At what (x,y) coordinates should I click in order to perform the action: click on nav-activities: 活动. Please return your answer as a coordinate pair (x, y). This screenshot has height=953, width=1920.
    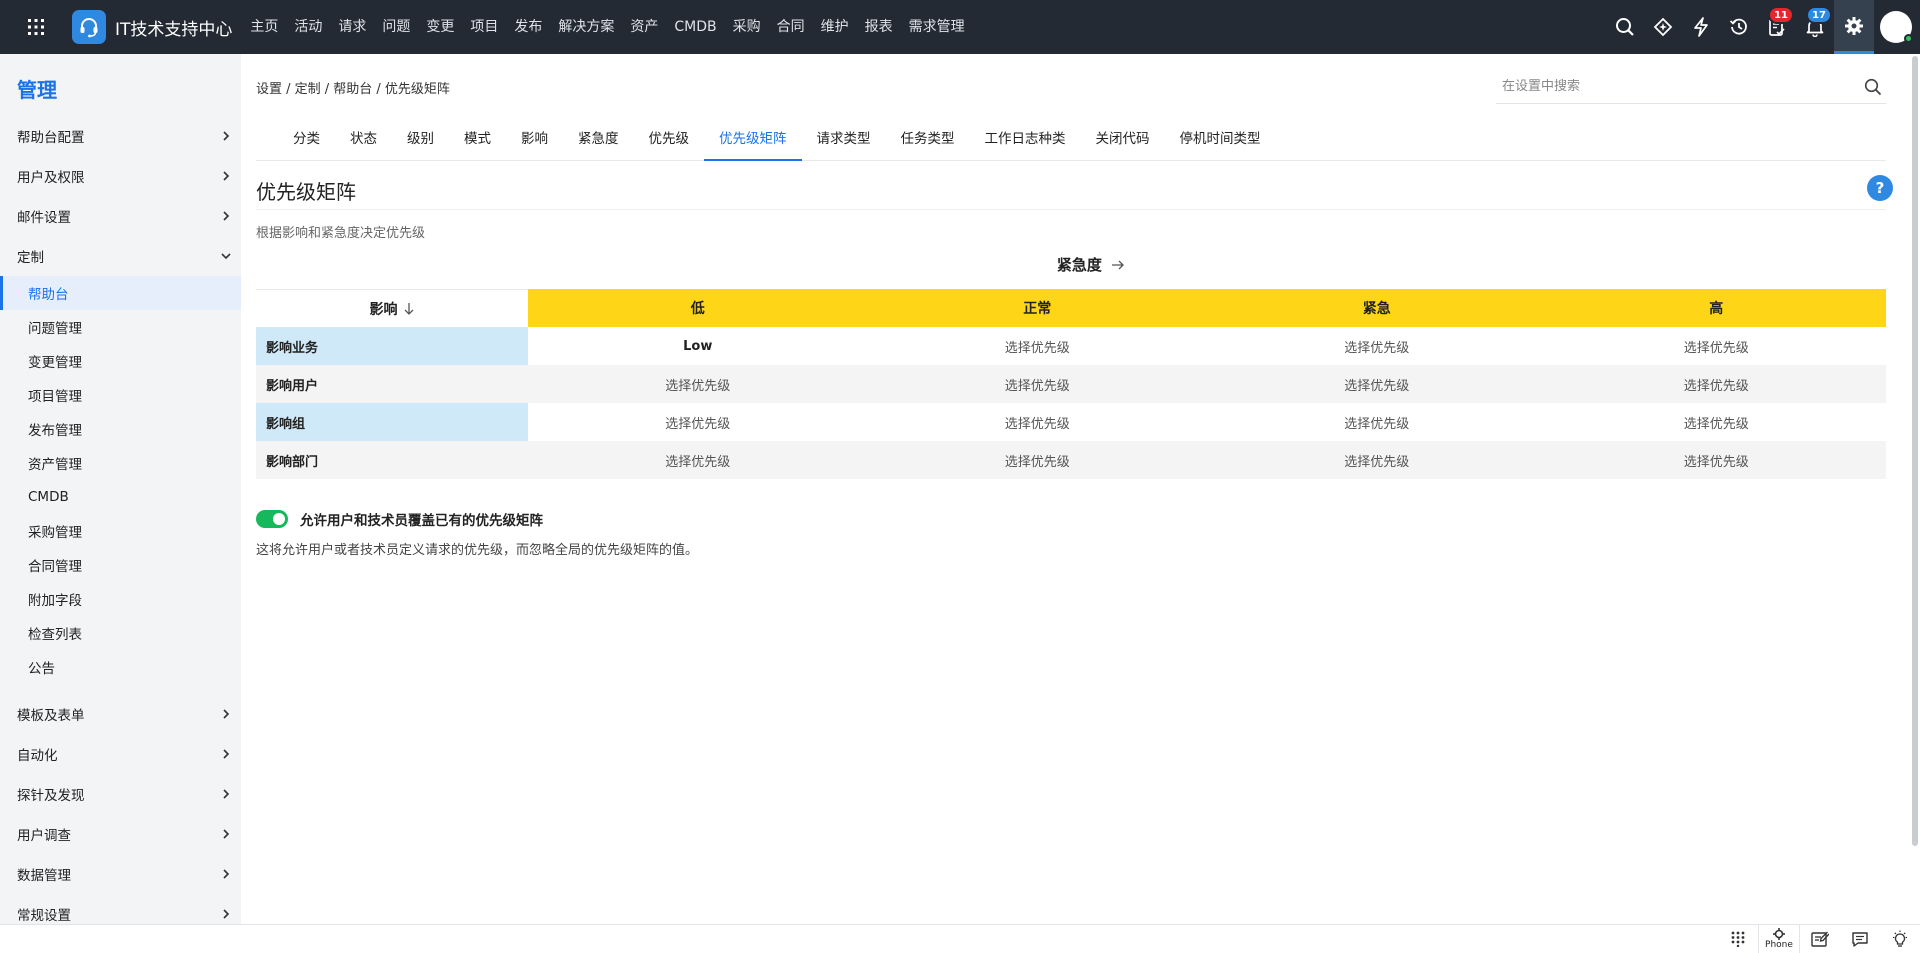
    Looking at the image, I should click on (308, 27).